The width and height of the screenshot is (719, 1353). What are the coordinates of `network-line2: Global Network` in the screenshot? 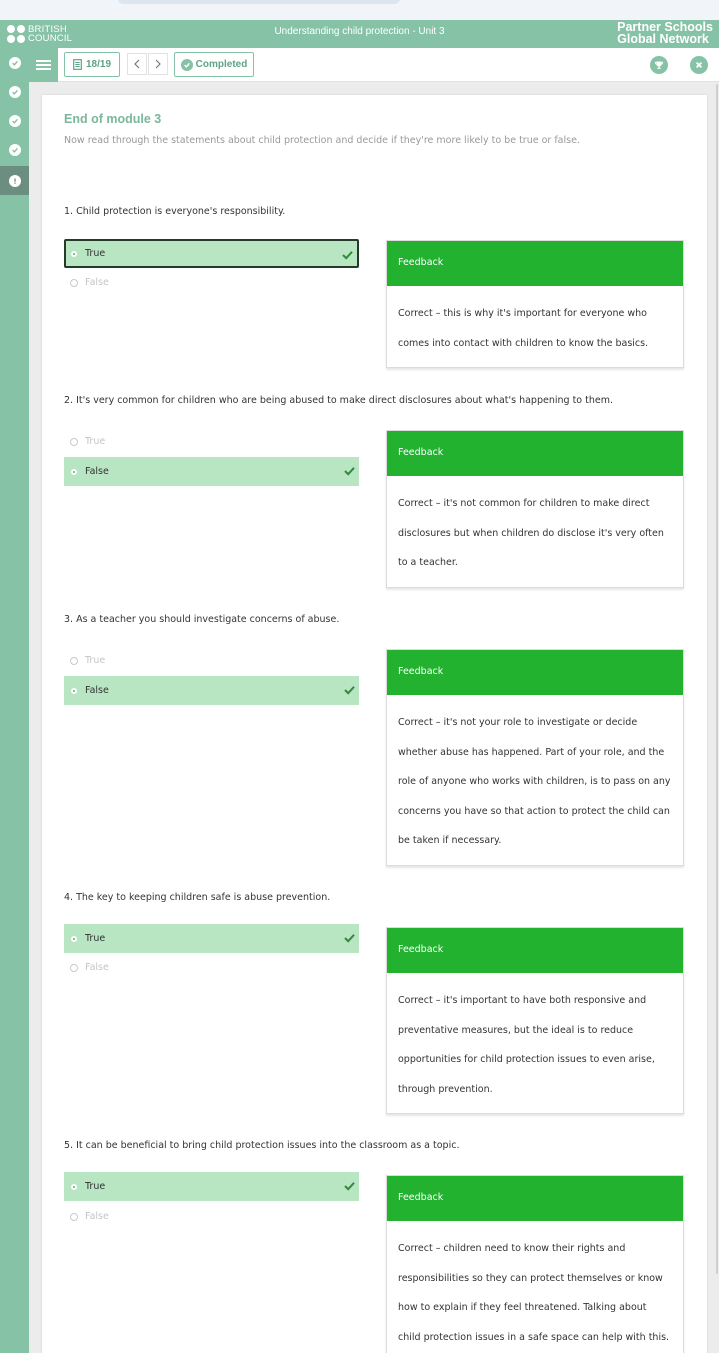 It's located at (663, 38).